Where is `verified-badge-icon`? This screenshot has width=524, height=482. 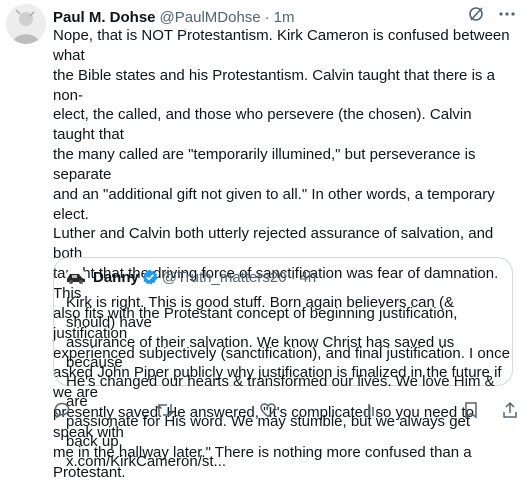 verified-badge-icon is located at coordinates (150, 277).